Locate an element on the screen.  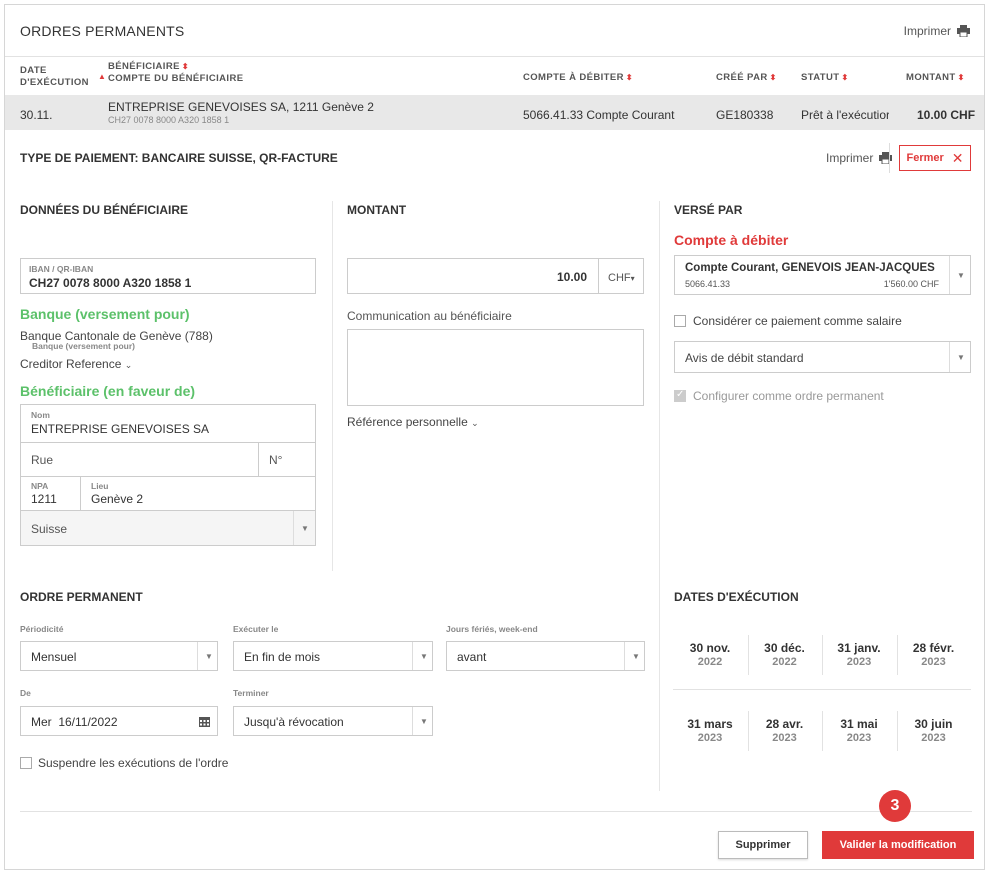
execution-date-day: 31 mai is located at coordinates (859, 724).